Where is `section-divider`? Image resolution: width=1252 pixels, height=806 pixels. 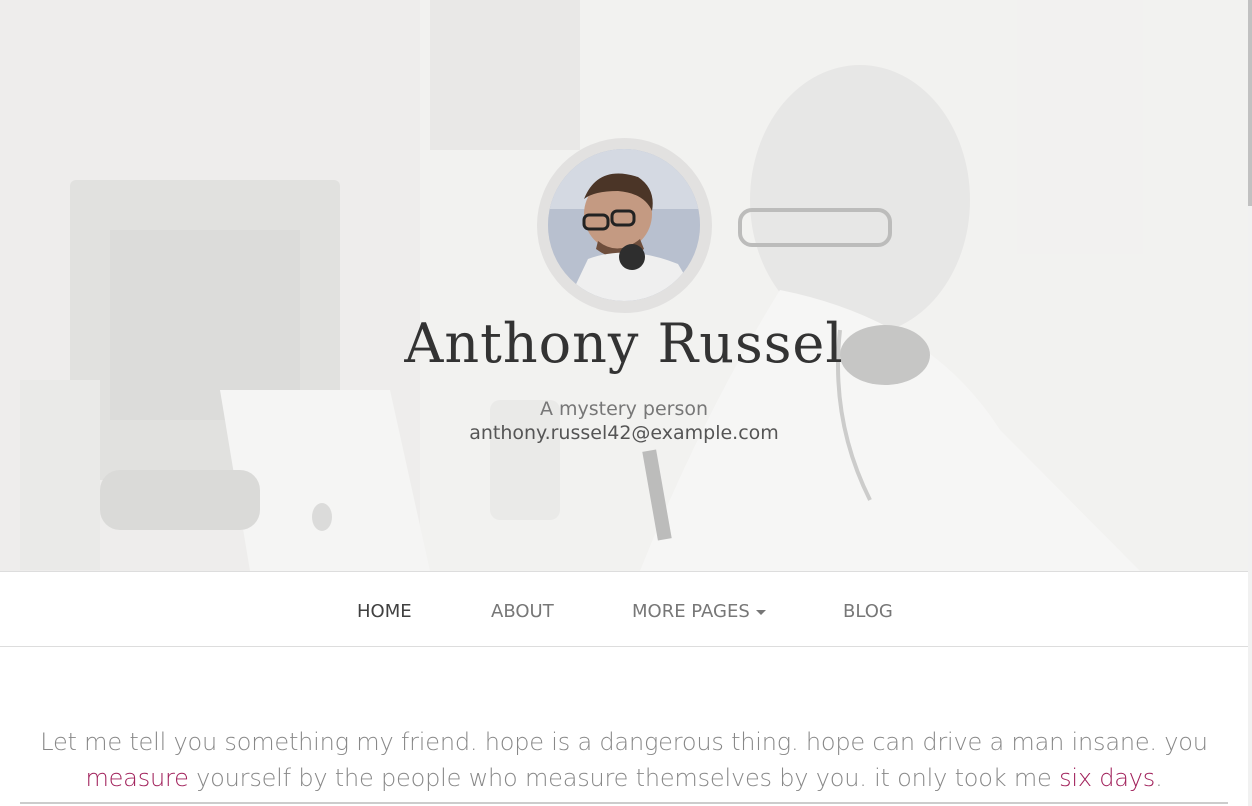 section-divider is located at coordinates (624, 803).